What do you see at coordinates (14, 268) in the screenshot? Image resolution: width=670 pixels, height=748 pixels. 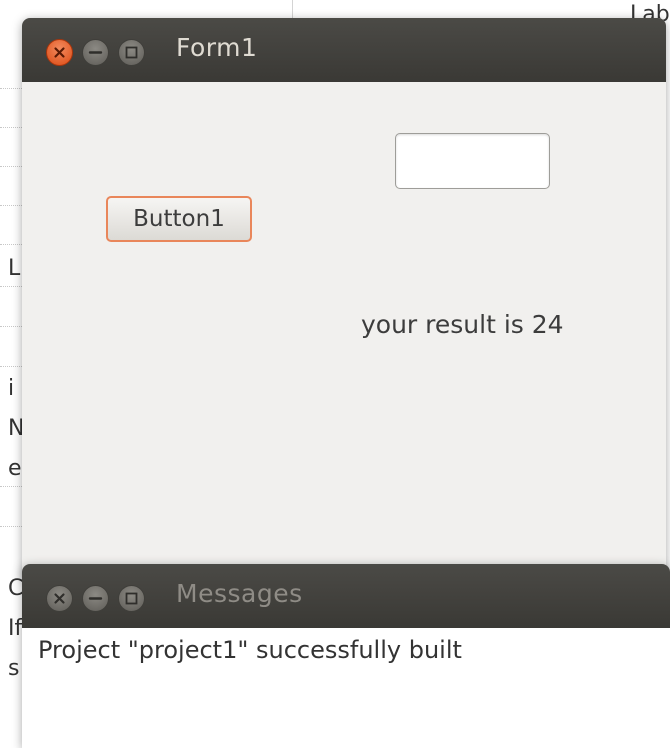 I see `background-text-fragment: L` at bounding box center [14, 268].